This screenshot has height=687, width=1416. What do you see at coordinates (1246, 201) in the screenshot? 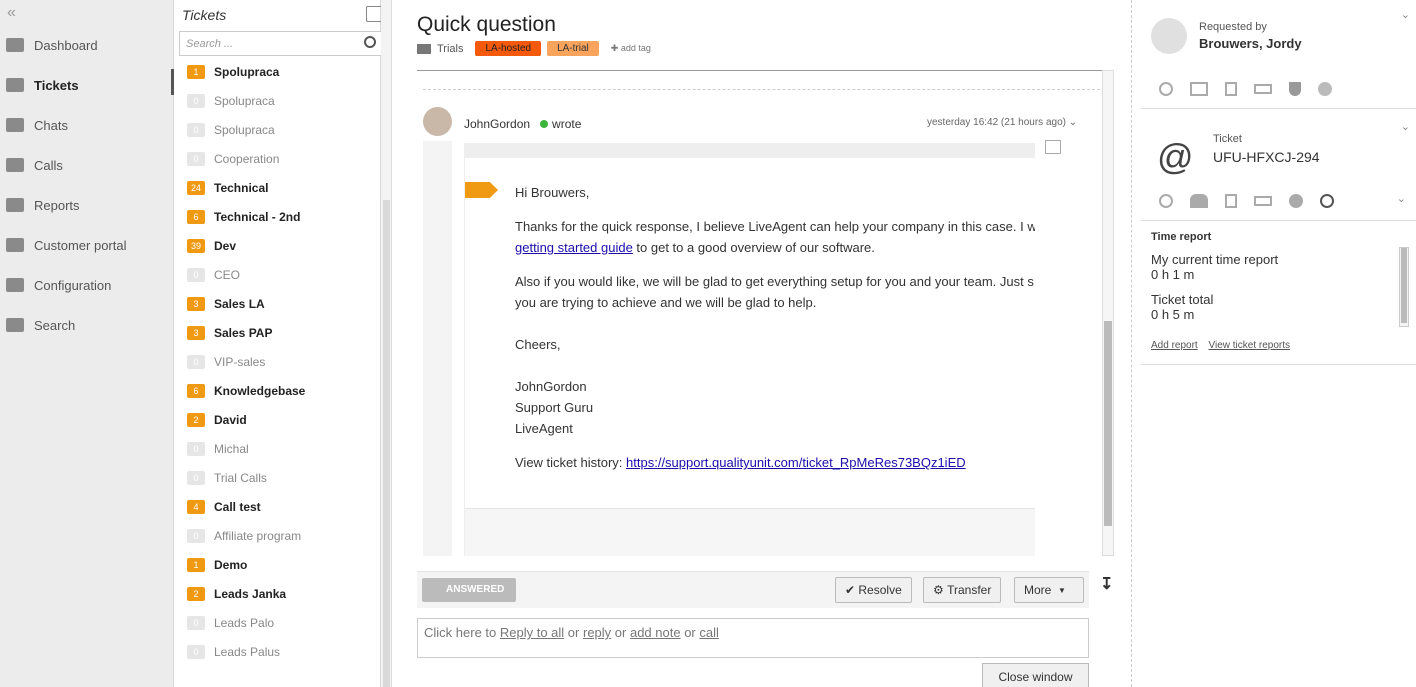
I see `ticket-icon-row` at bounding box center [1246, 201].